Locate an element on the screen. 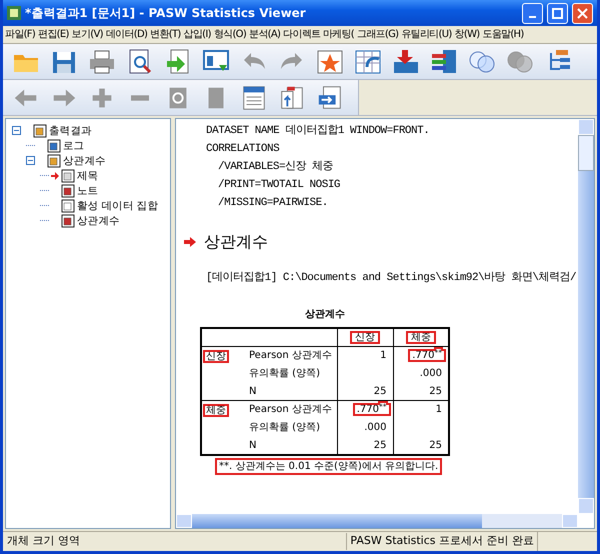 The height and width of the screenshot is (554, 600). maximize-button is located at coordinates (557, 13).